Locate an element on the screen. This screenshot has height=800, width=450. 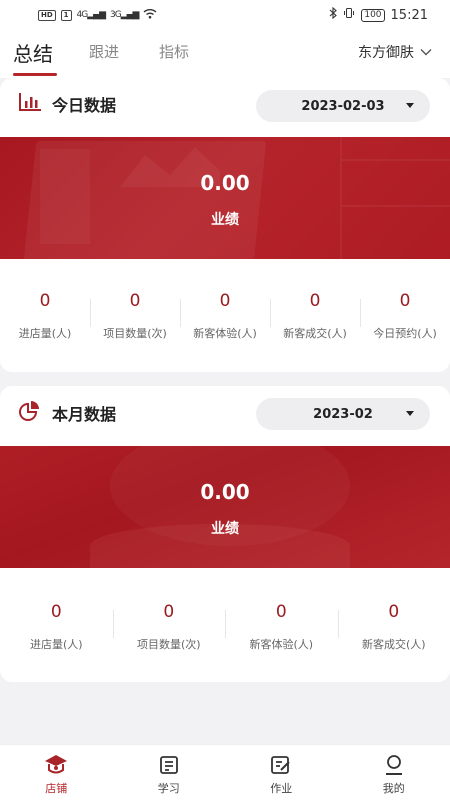
nav-item-profile: 我的 is located at coordinates (394, 772).